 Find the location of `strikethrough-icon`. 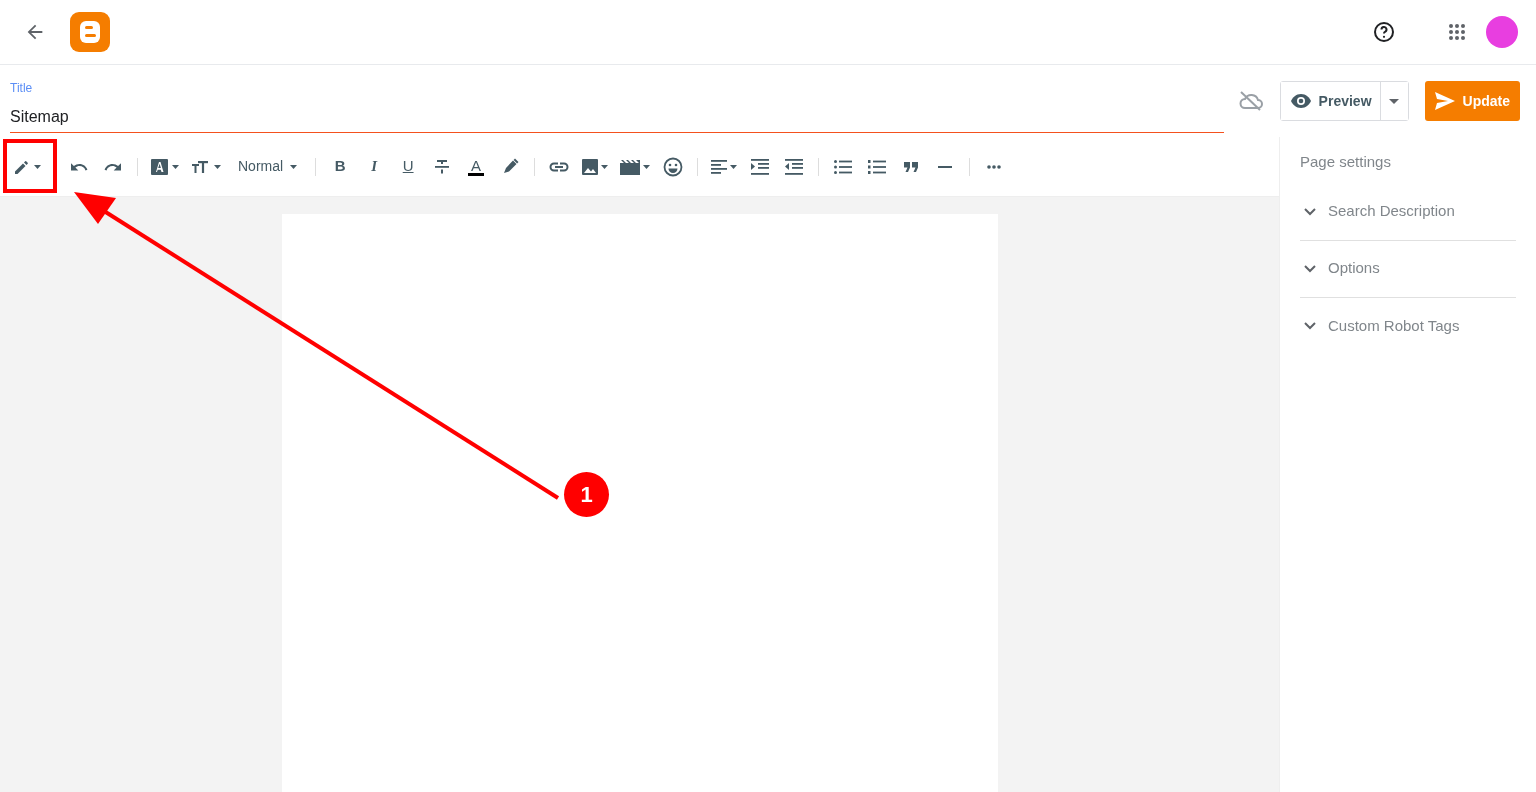

strikethrough-icon is located at coordinates (442, 166).